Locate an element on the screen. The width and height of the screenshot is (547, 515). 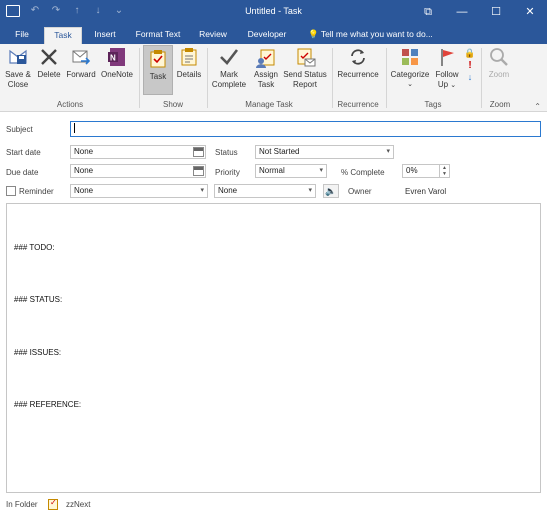
due-date-value: None is located at coordinates (84, 170).